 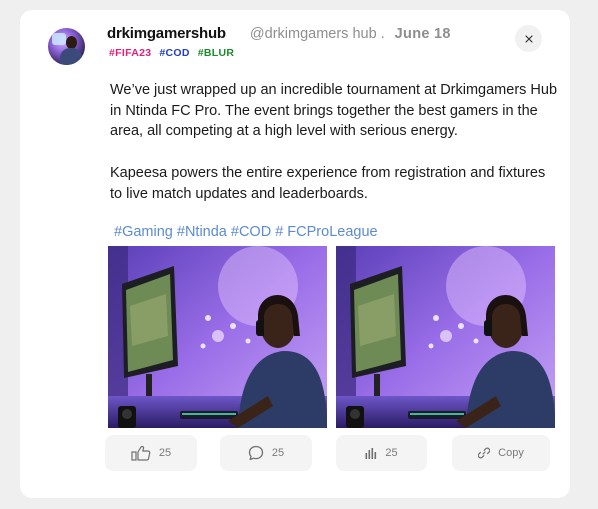 I want to click on like-button: 25, so click(x=151, y=453).